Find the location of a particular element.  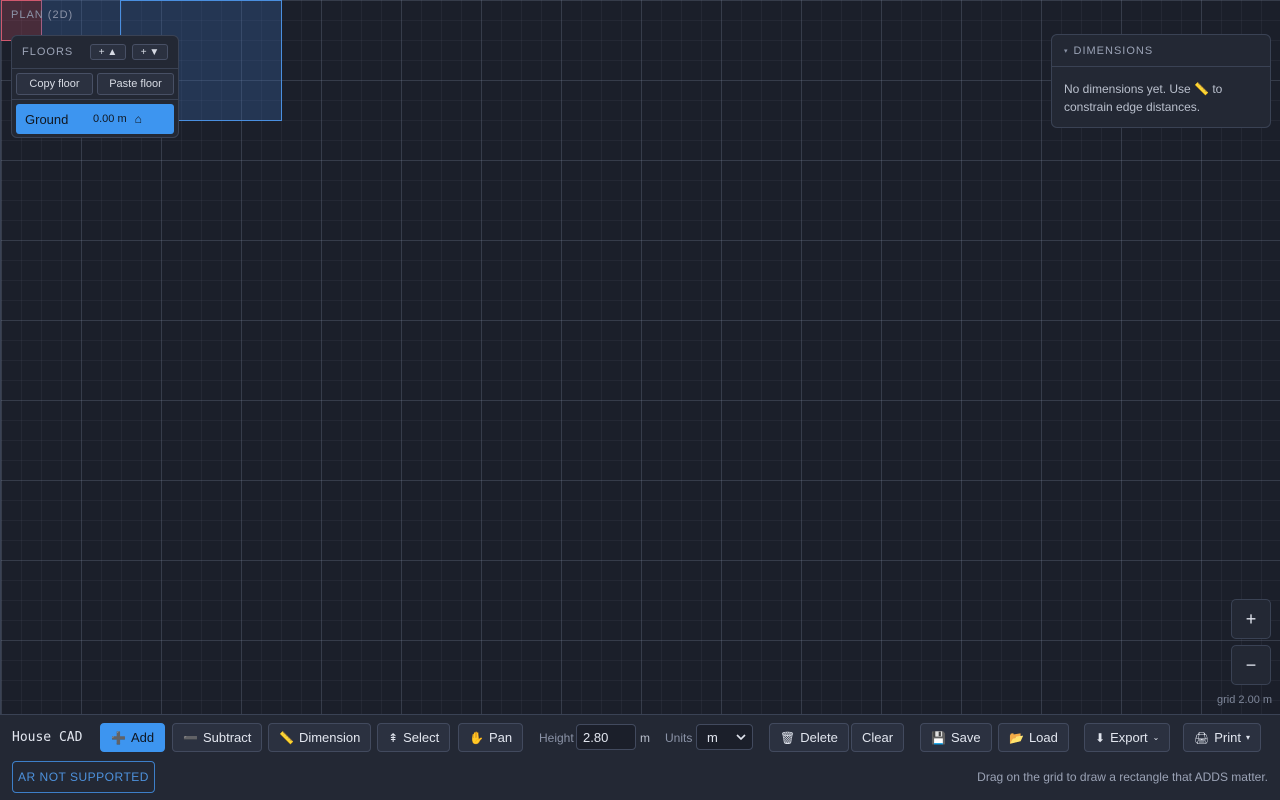

floor-name: Ground is located at coordinates (47, 119).